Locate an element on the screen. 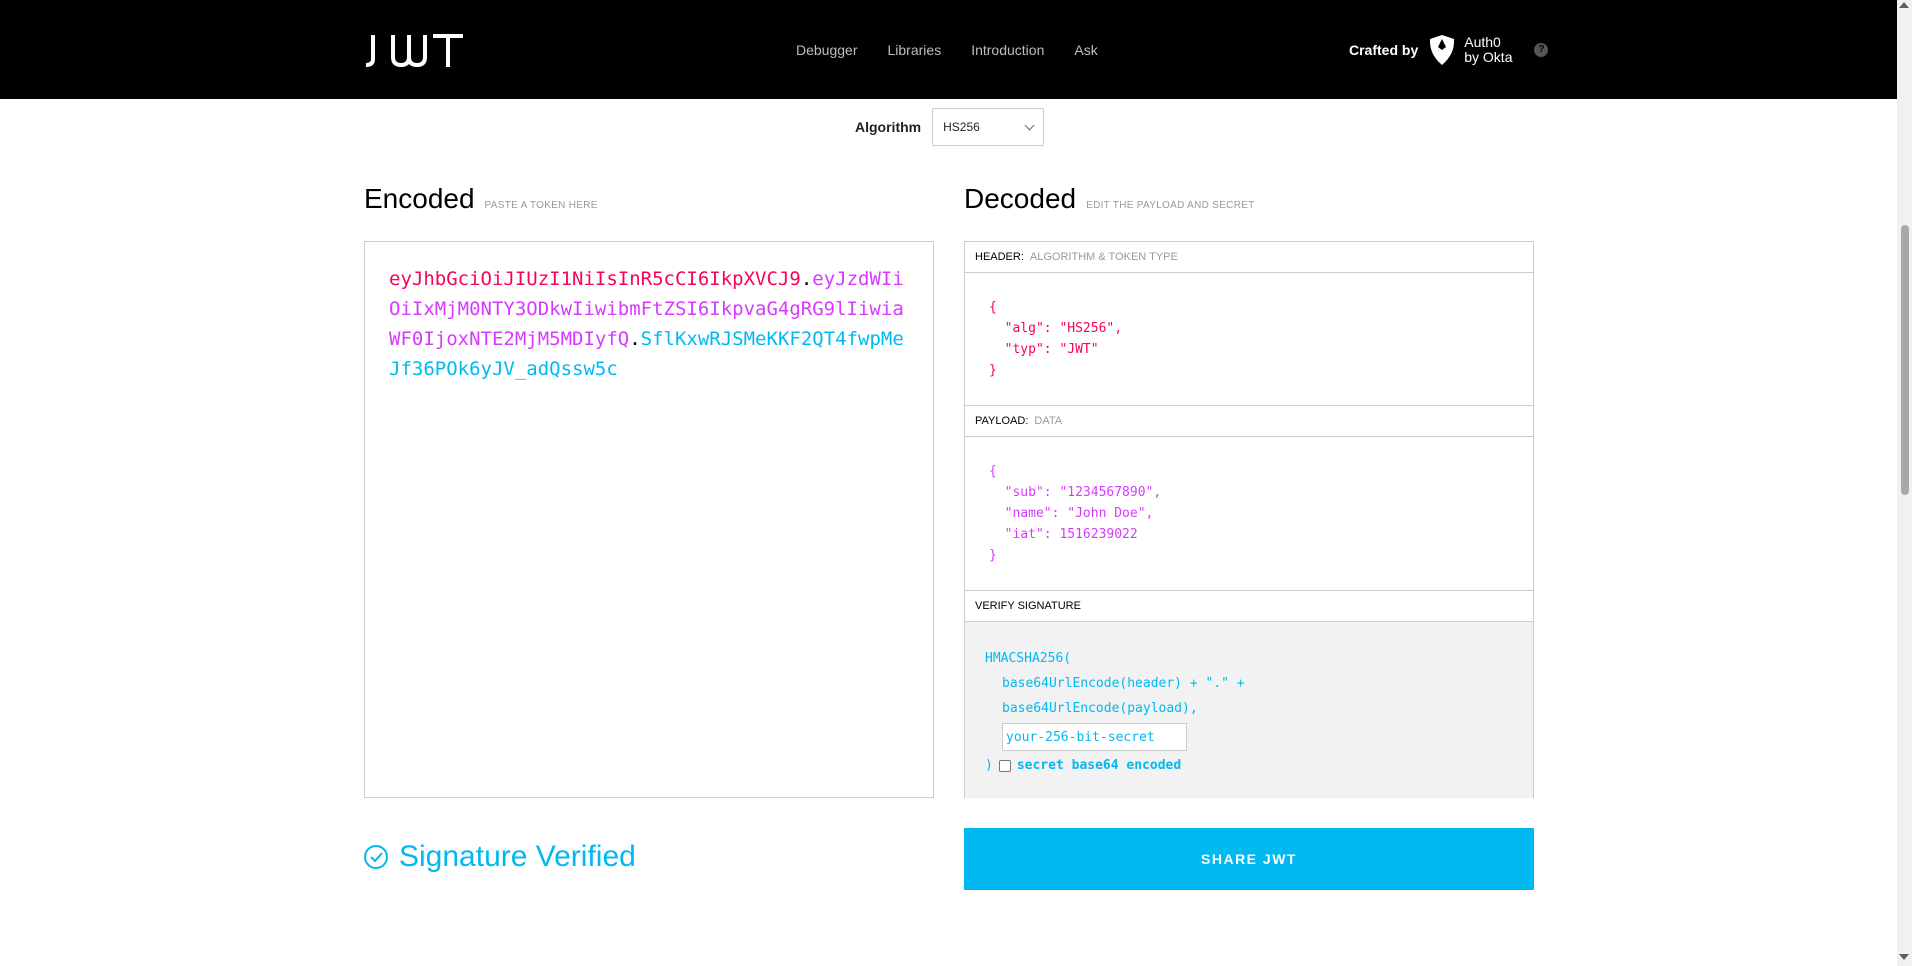  signature-close-paren: ) is located at coordinates (989, 765).